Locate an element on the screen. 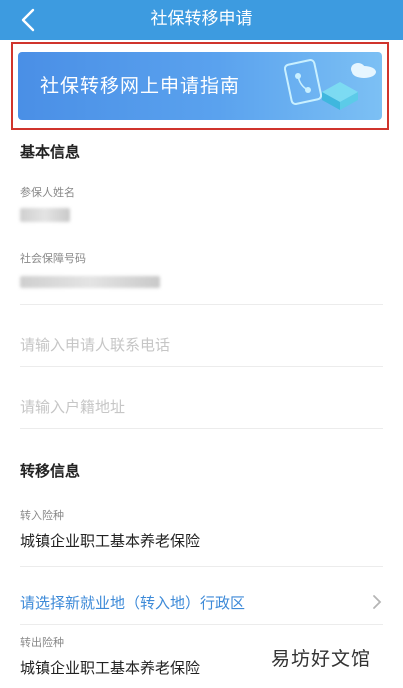 The image size is (403, 688). out-insurance-value: 城镇企业职工基本养老保险 is located at coordinates (110, 668).